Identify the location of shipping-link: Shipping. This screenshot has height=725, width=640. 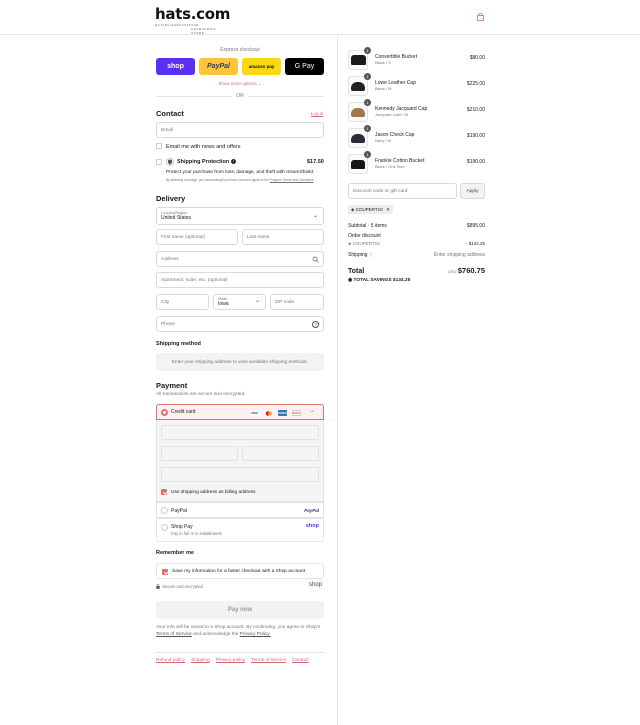
(200, 660).